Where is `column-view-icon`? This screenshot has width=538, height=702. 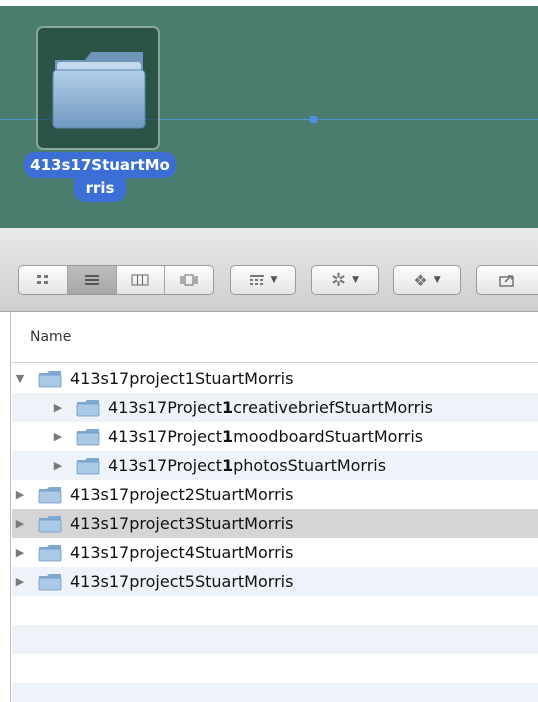 column-view-icon is located at coordinates (140, 280).